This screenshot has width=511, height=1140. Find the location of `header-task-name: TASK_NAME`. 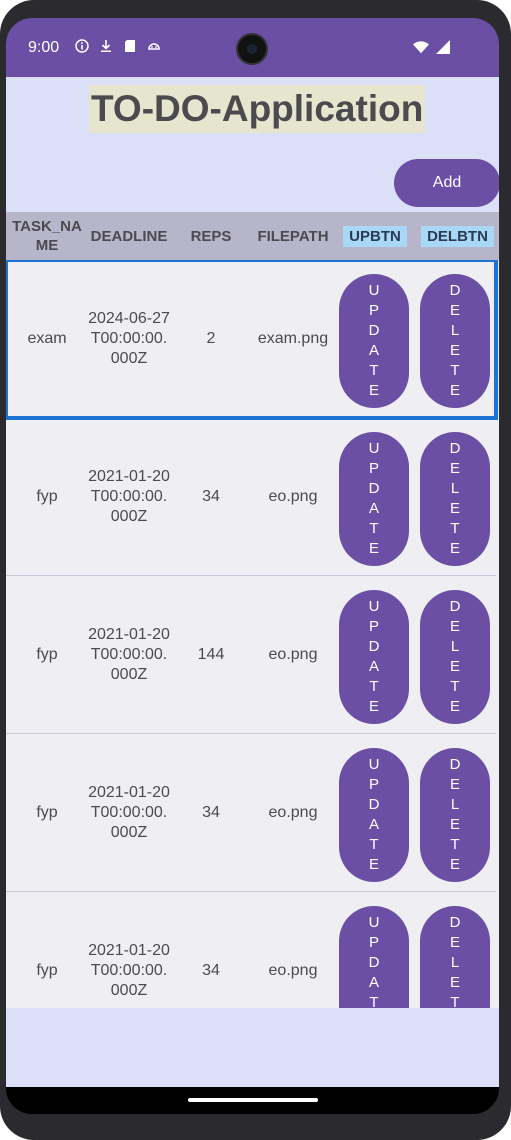

header-task-name: TASK_NAME is located at coordinates (47, 236).